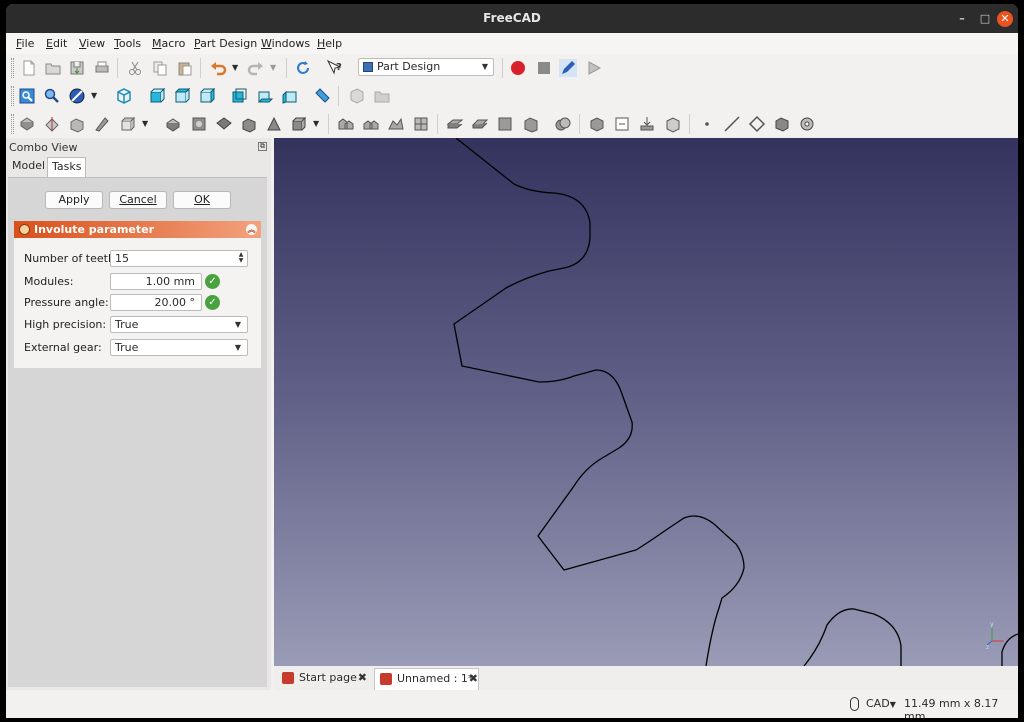  What do you see at coordinates (160, 68) in the screenshot?
I see `copy-icon` at bounding box center [160, 68].